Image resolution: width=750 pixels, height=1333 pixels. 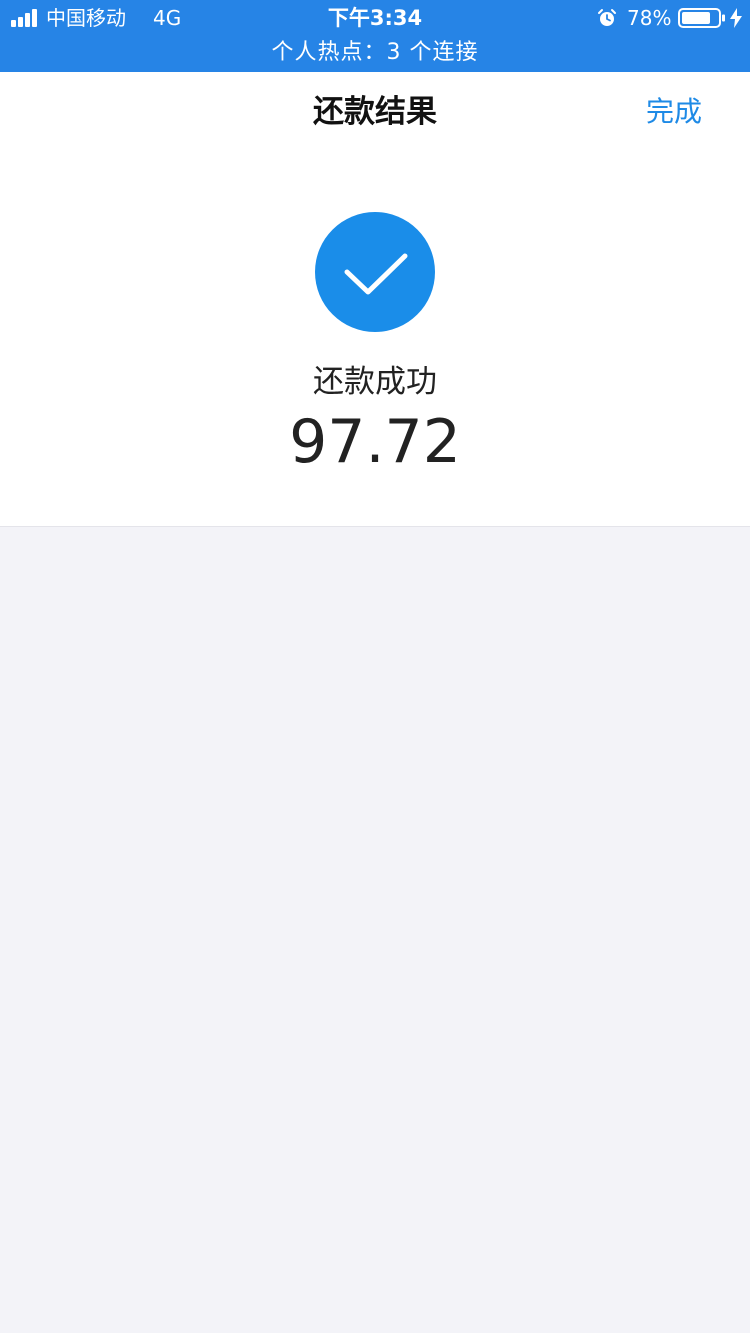 I want to click on nav-bar: 还款结果 完成, so click(x=375, y=113).